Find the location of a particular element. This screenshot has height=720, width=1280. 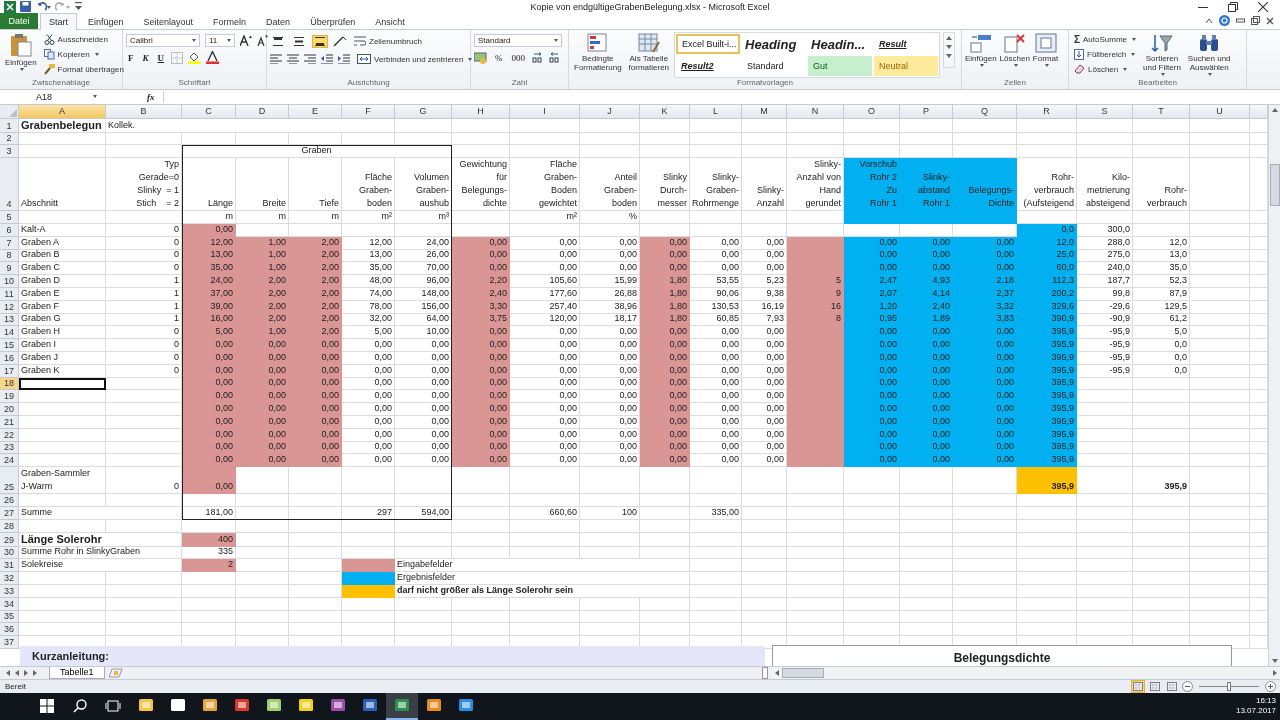

table-cell: 2 is located at coordinates (209, 566).